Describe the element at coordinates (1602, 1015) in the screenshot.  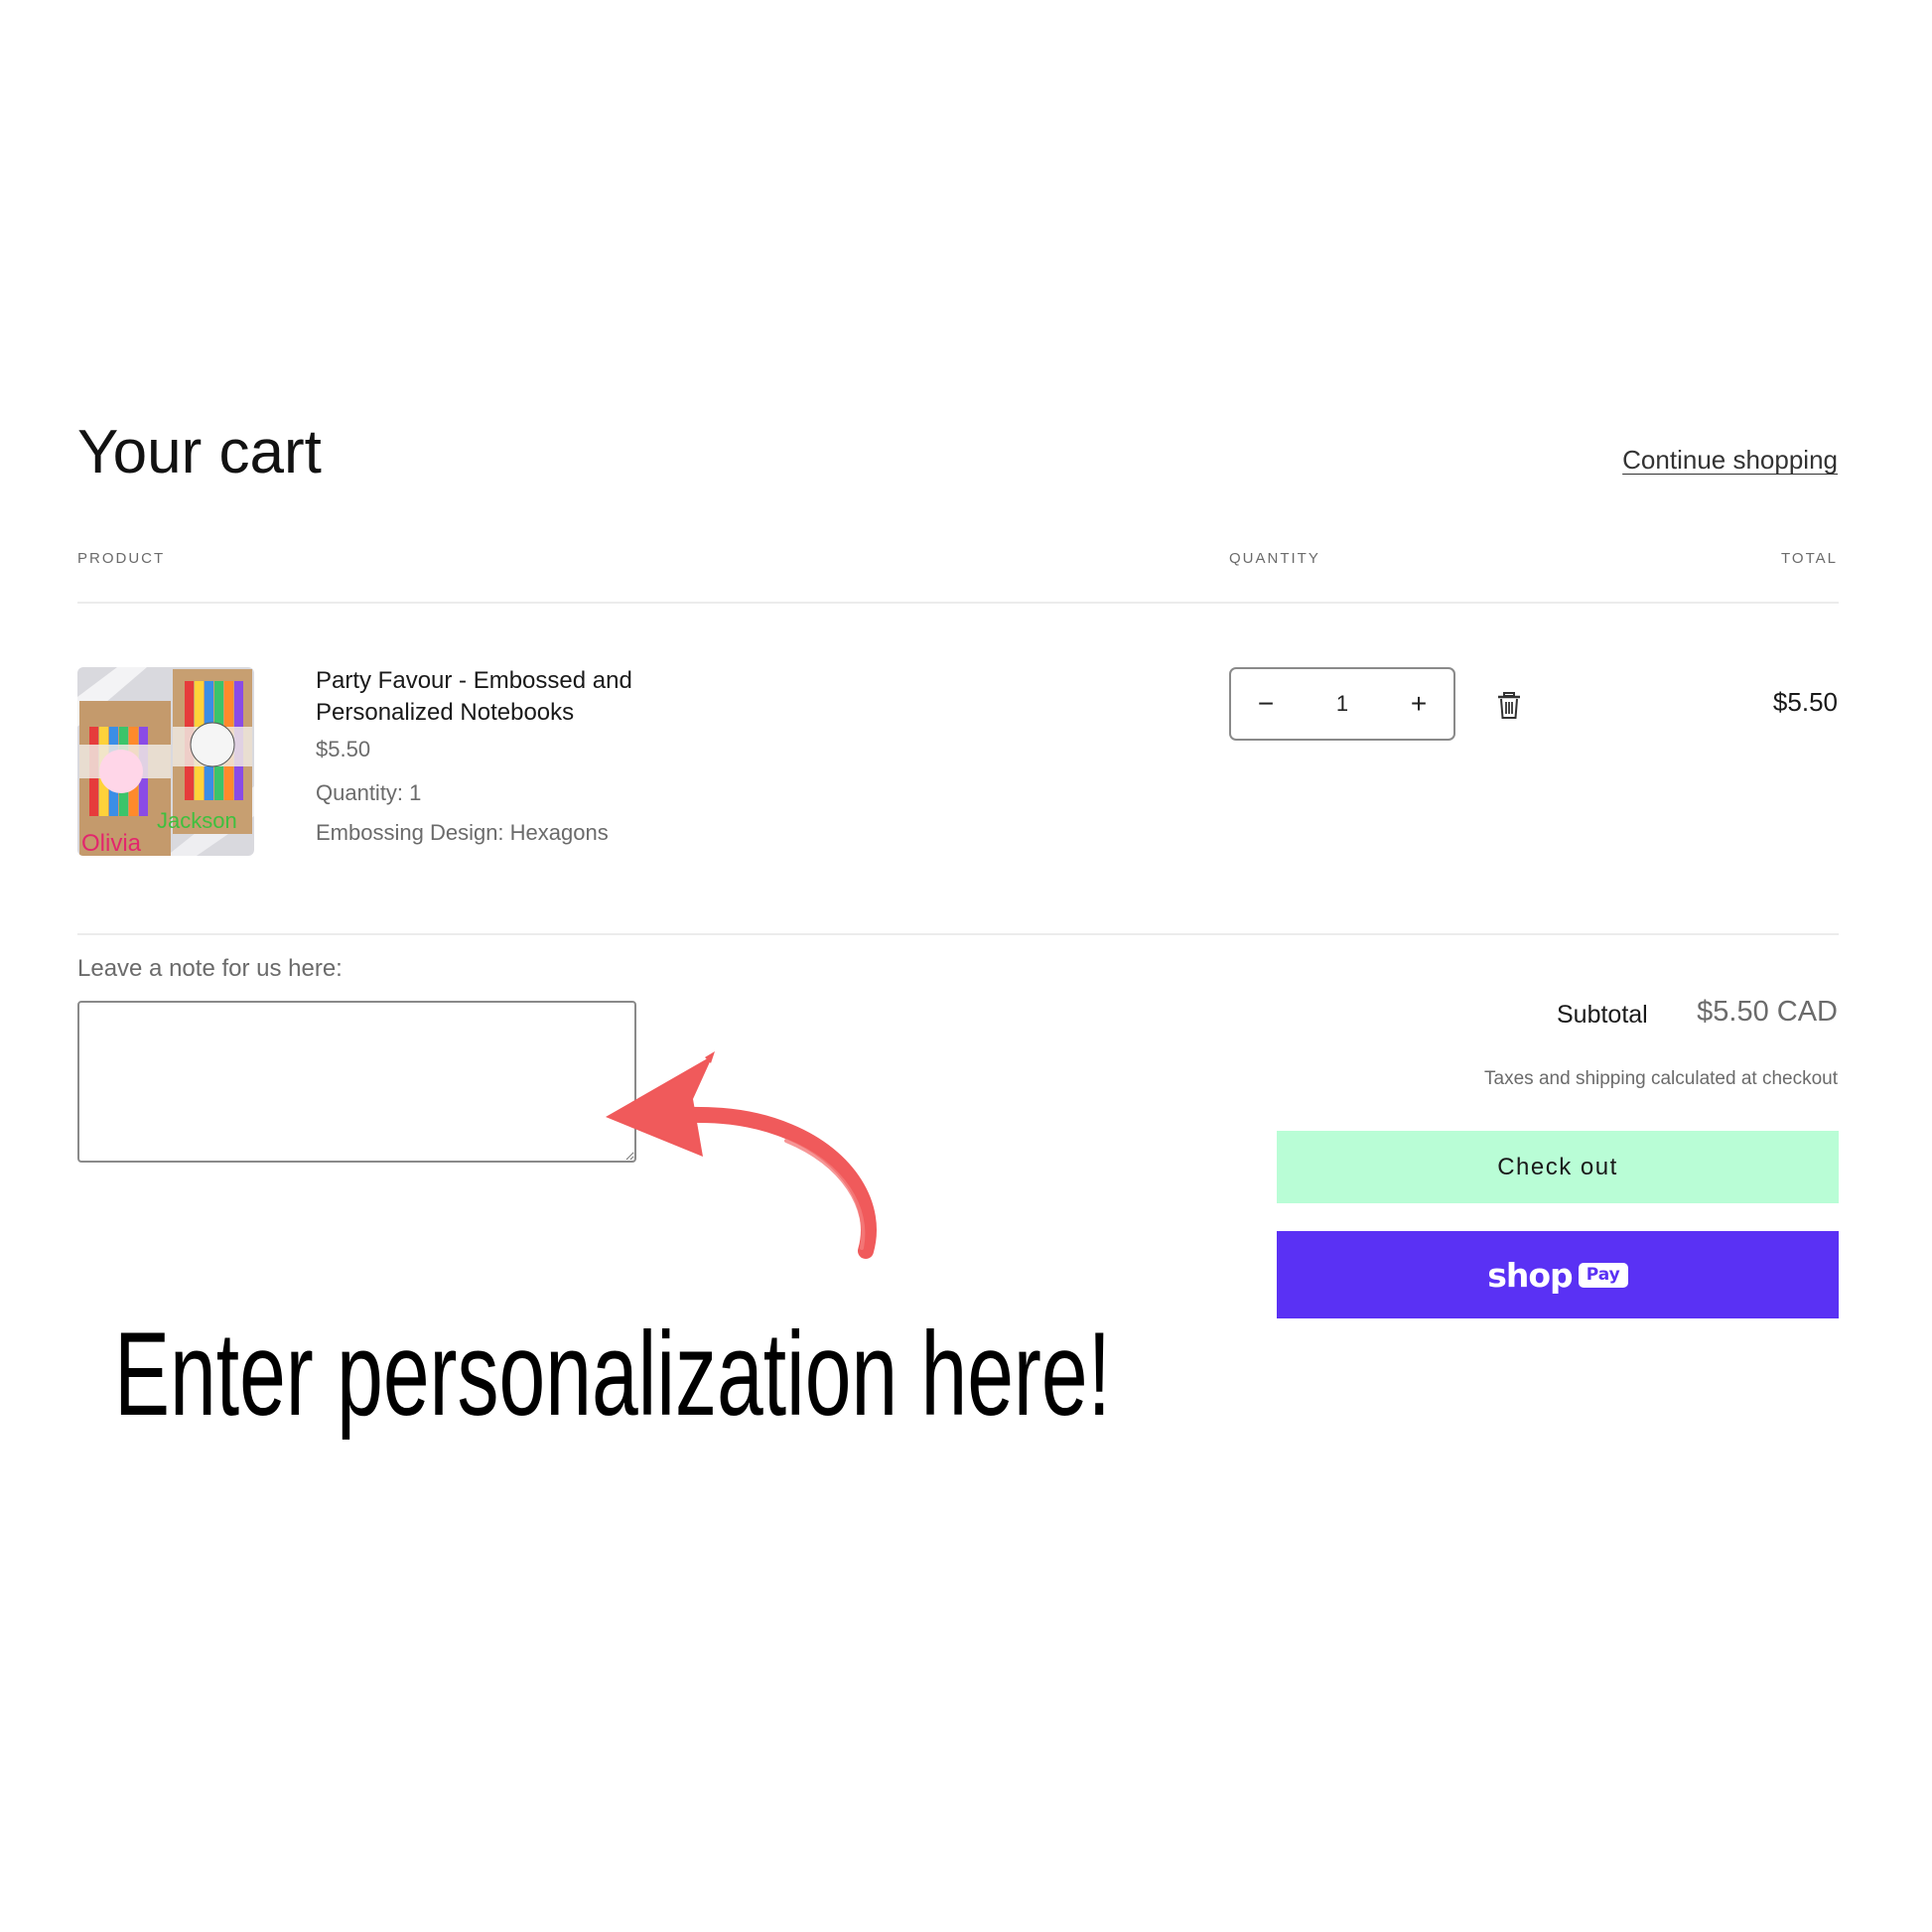
I see `subtotal-label: Subtotal` at that location.